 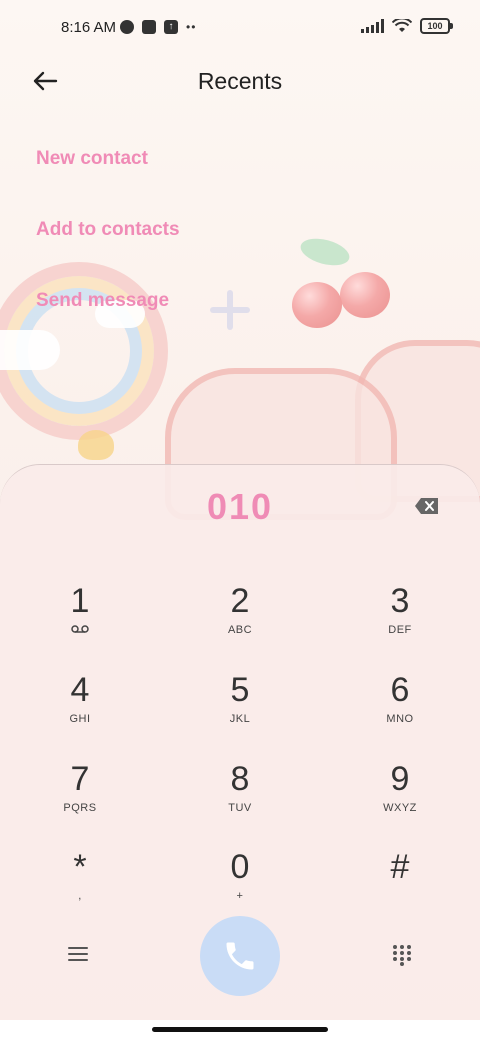 What do you see at coordinates (80, 808) in the screenshot?
I see `key-letters: PQRS` at bounding box center [80, 808].